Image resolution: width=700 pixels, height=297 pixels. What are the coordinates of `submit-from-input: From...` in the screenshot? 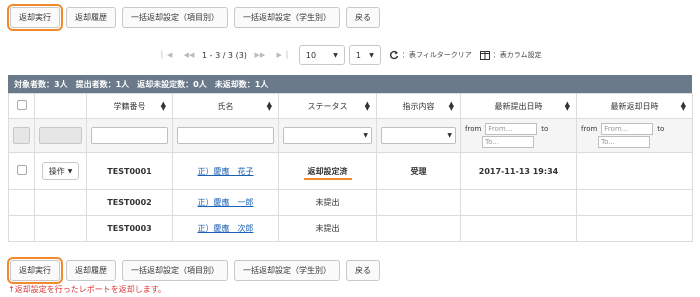 It's located at (511, 129).